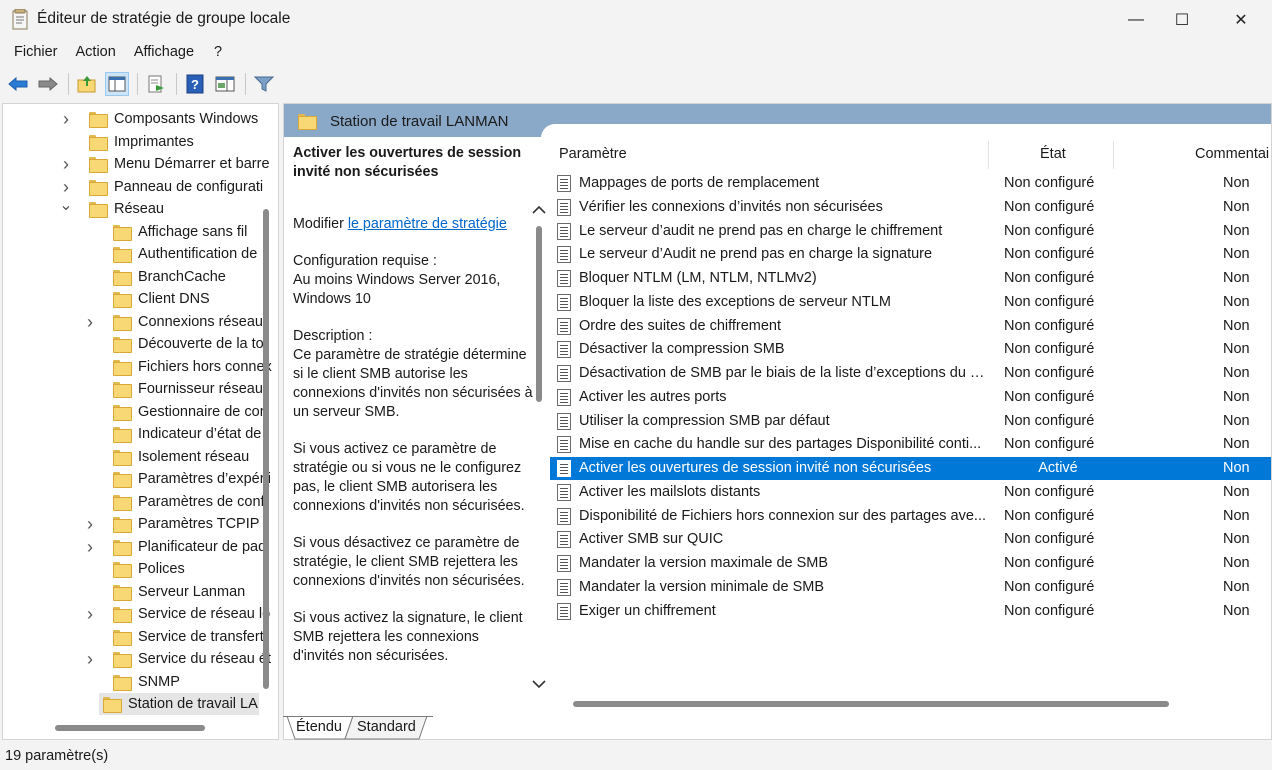  What do you see at coordinates (174, 299) in the screenshot?
I see `tree-item-label: Client DNS` at bounding box center [174, 299].